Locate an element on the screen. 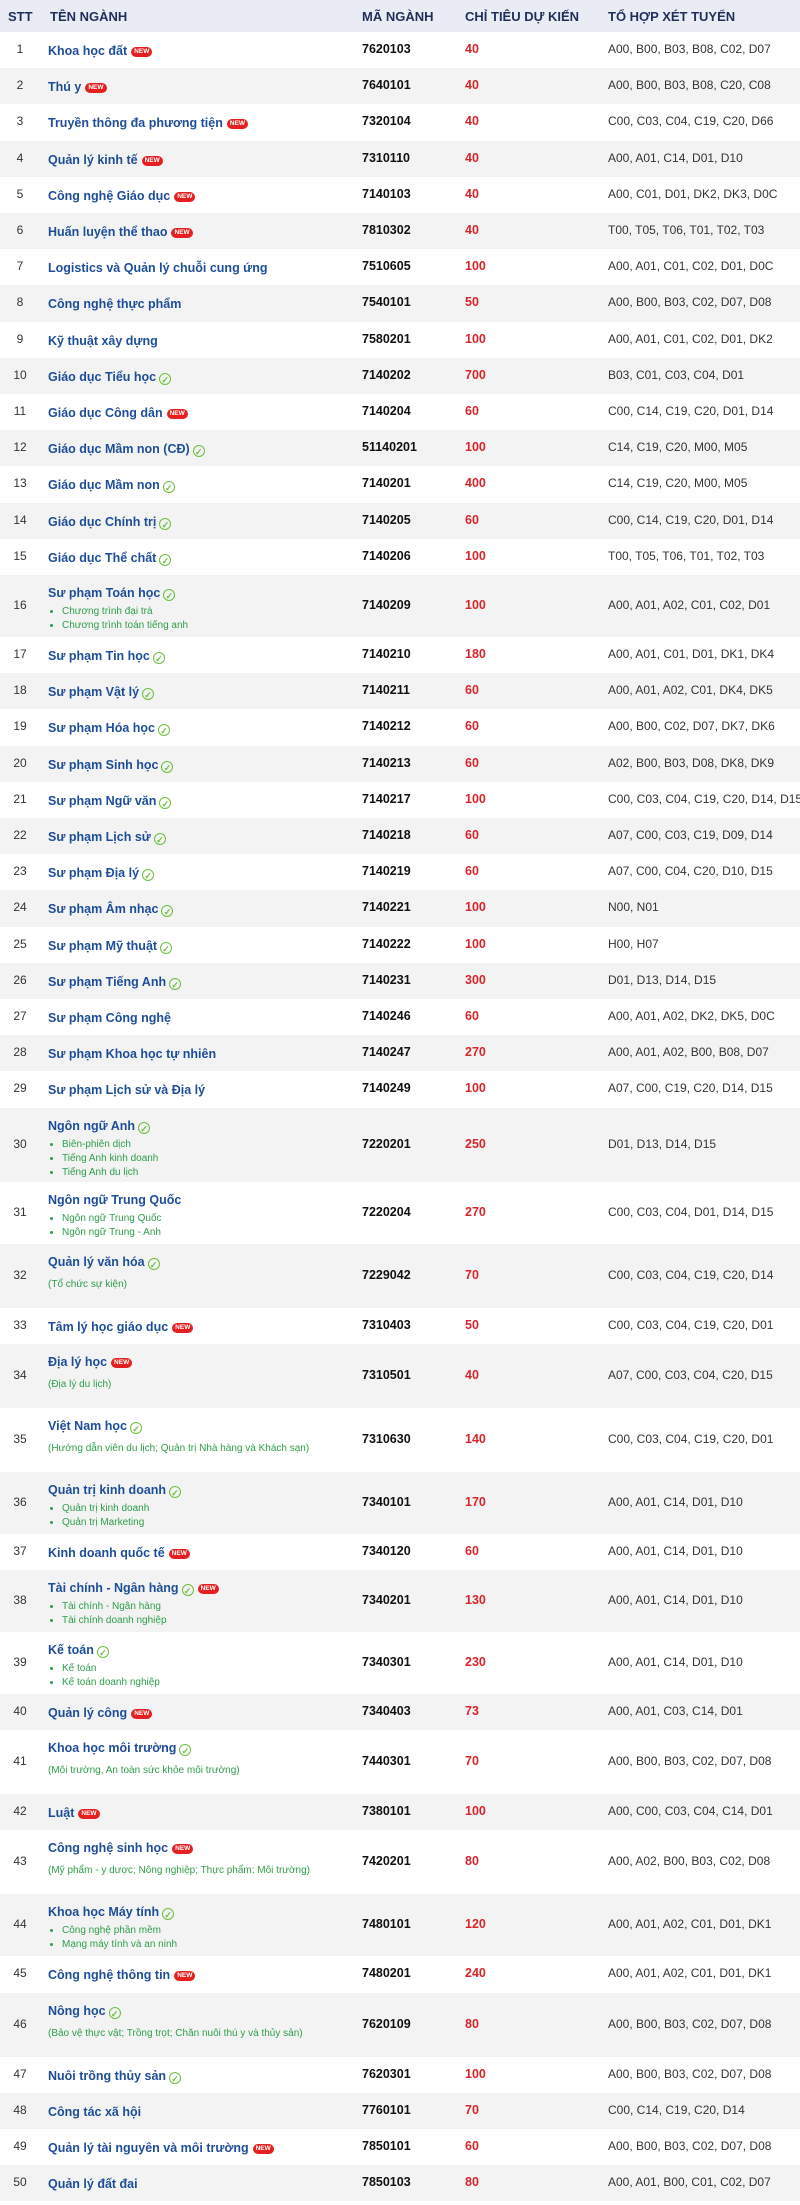 Image resolution: width=800 pixels, height=2205 pixels. header-stt: STT is located at coordinates (20, 16).